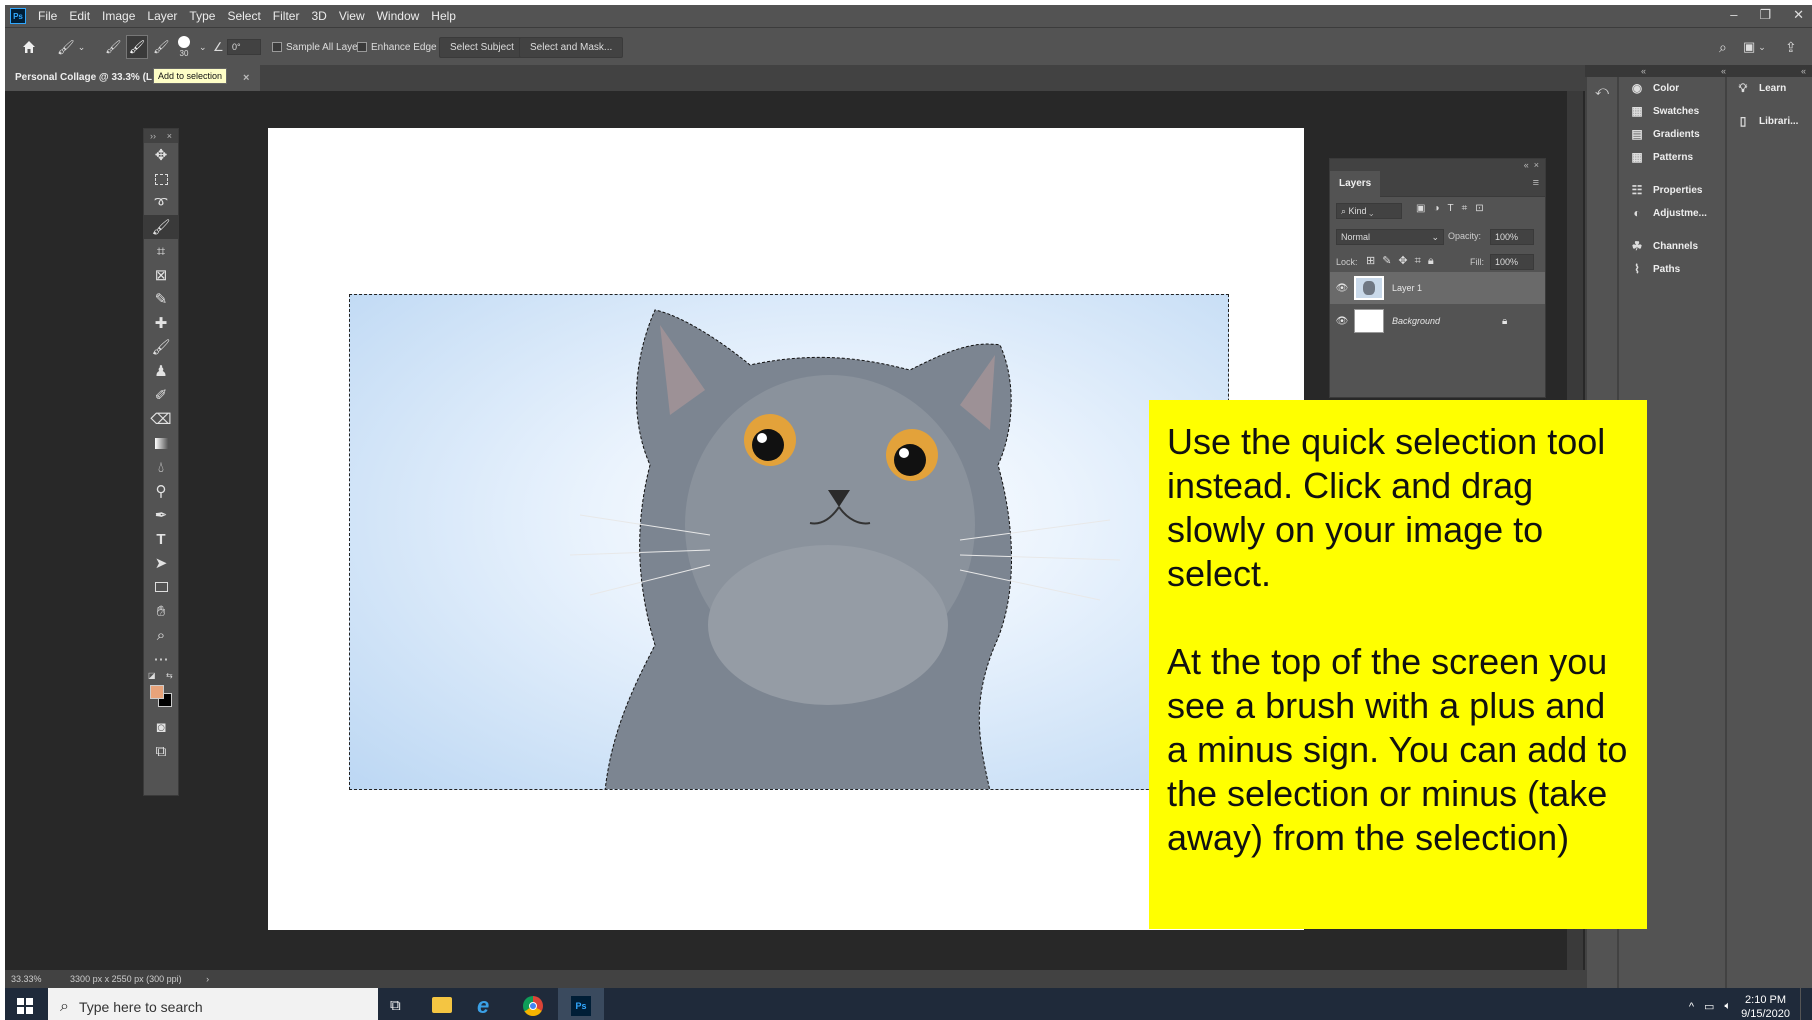 The height and width of the screenshot is (1020, 1812). I want to click on history-brush-tool-icon: ✐, so click(161, 395).